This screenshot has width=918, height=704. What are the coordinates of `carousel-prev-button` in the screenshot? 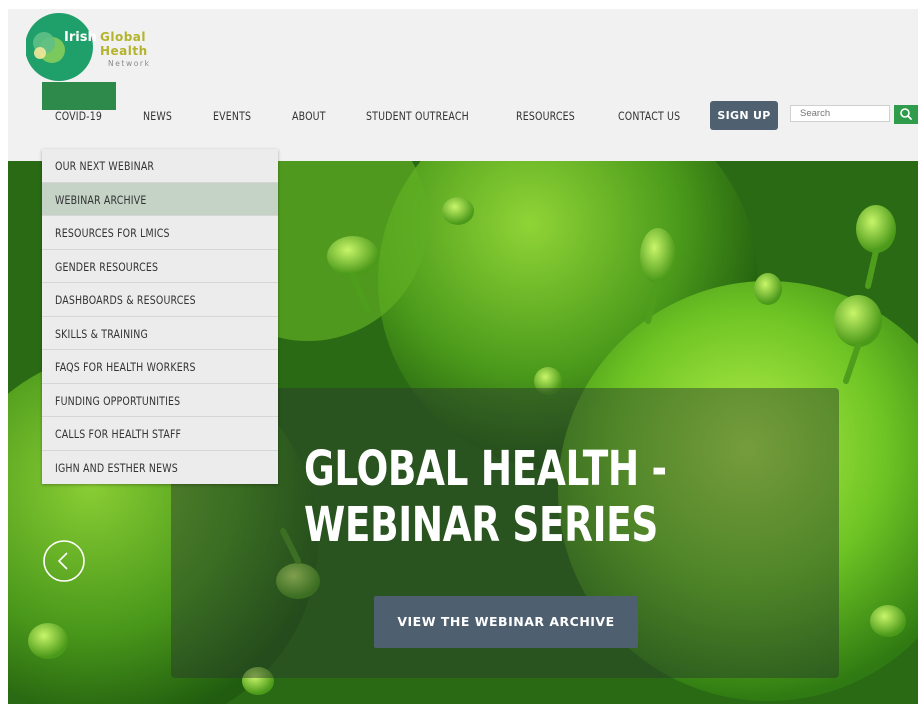 It's located at (64, 561).